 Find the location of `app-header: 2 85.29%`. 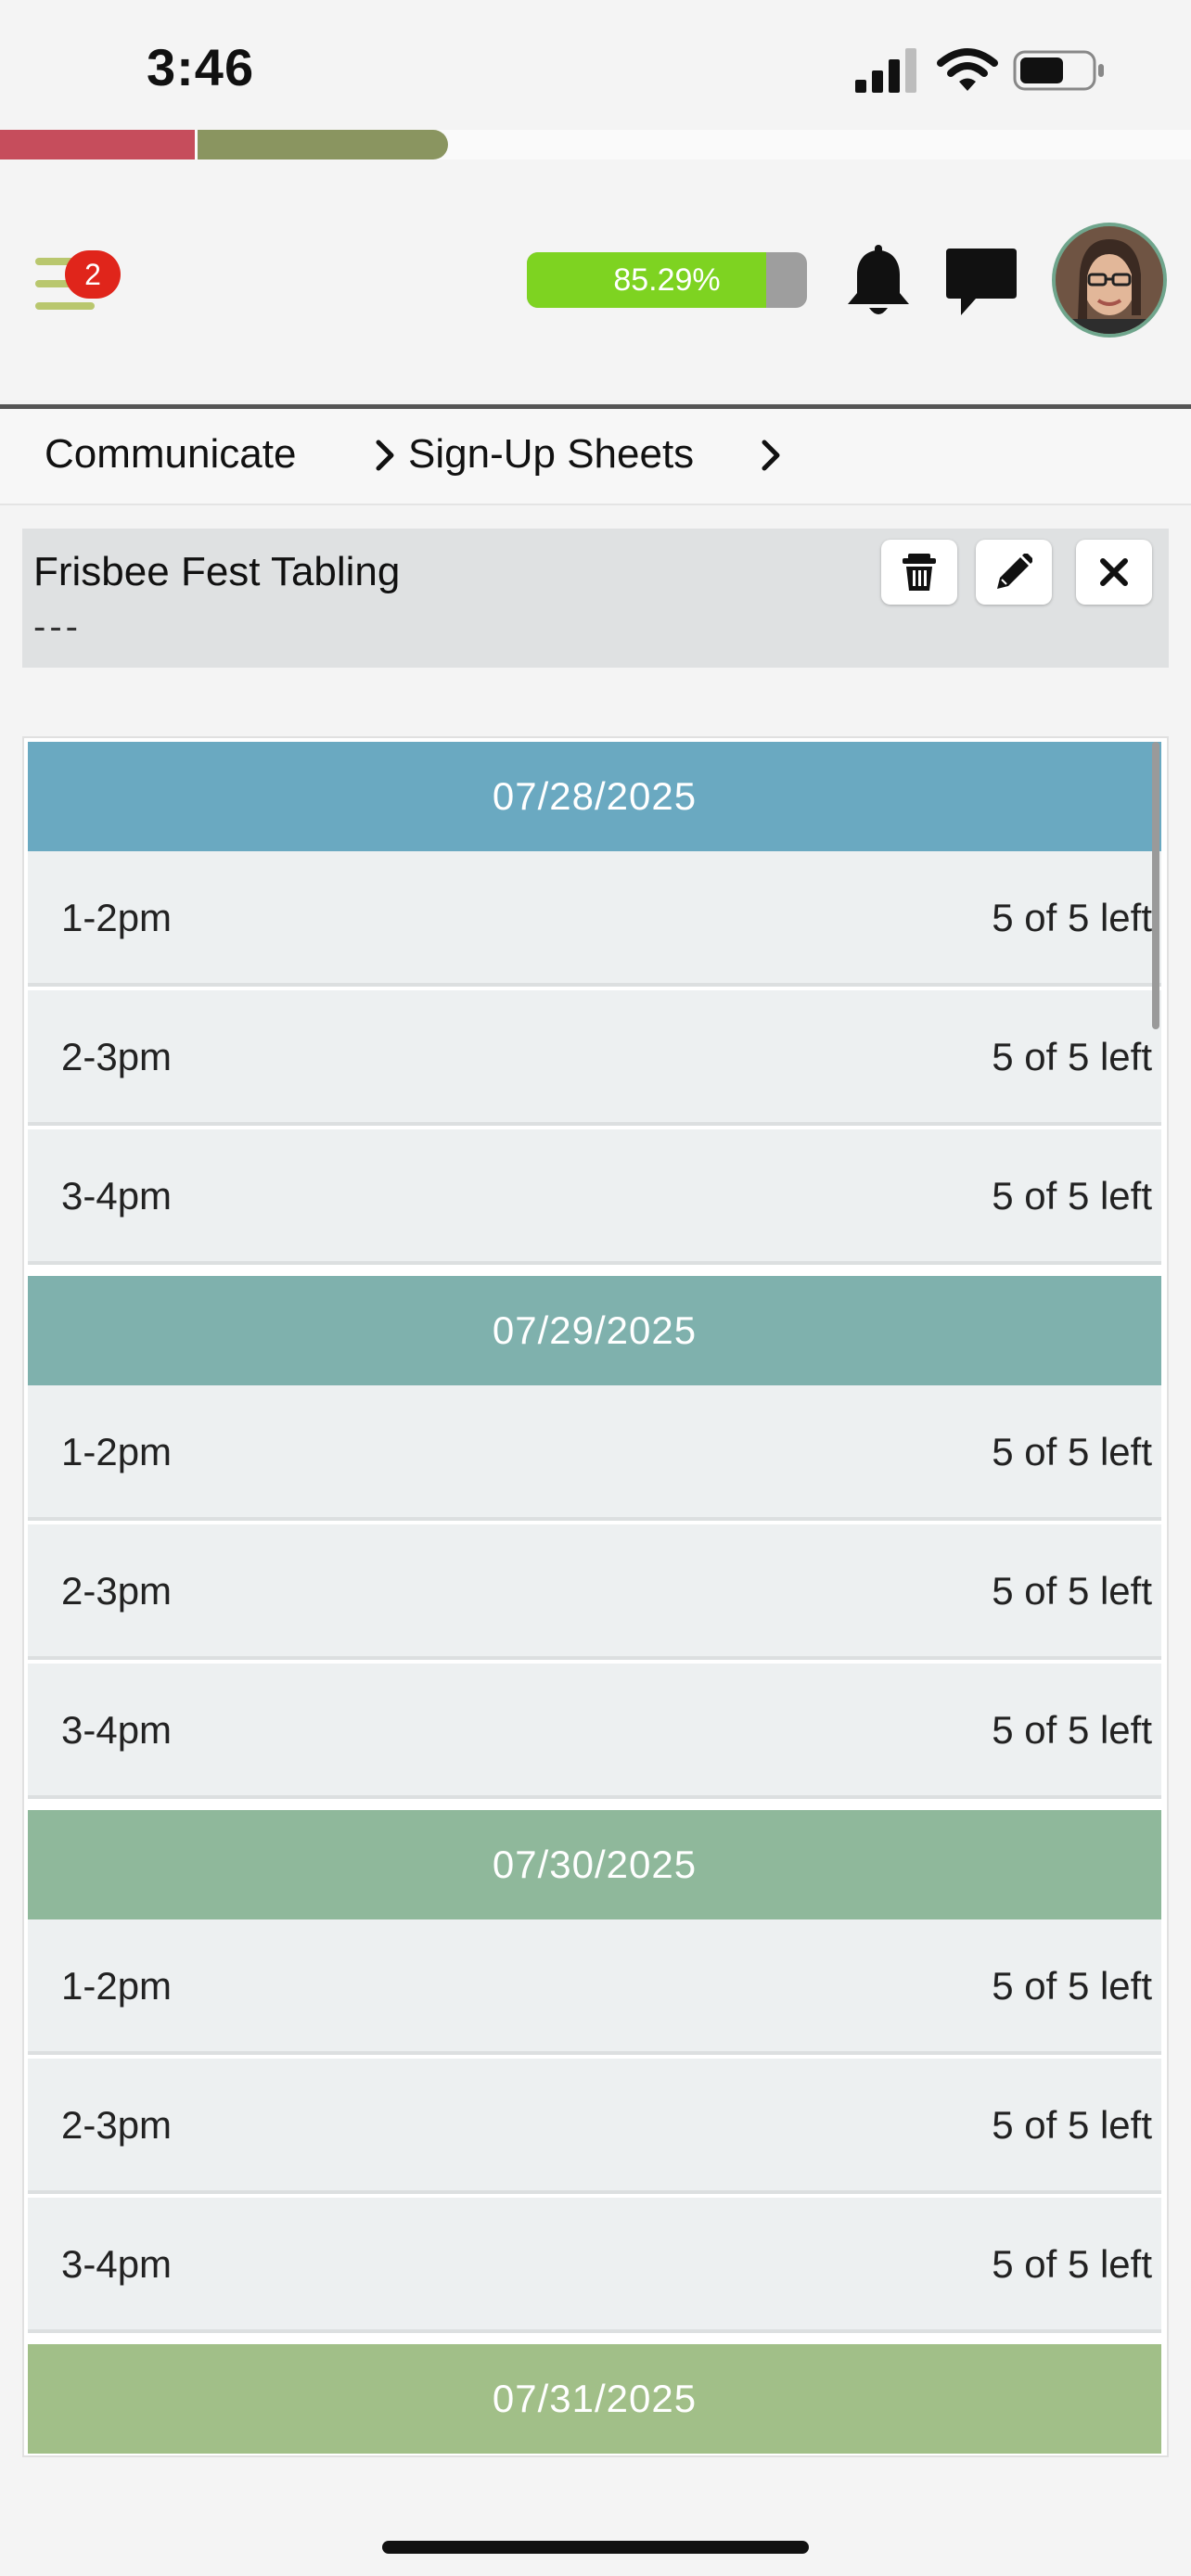

app-header: 2 85.29% is located at coordinates (595, 284).